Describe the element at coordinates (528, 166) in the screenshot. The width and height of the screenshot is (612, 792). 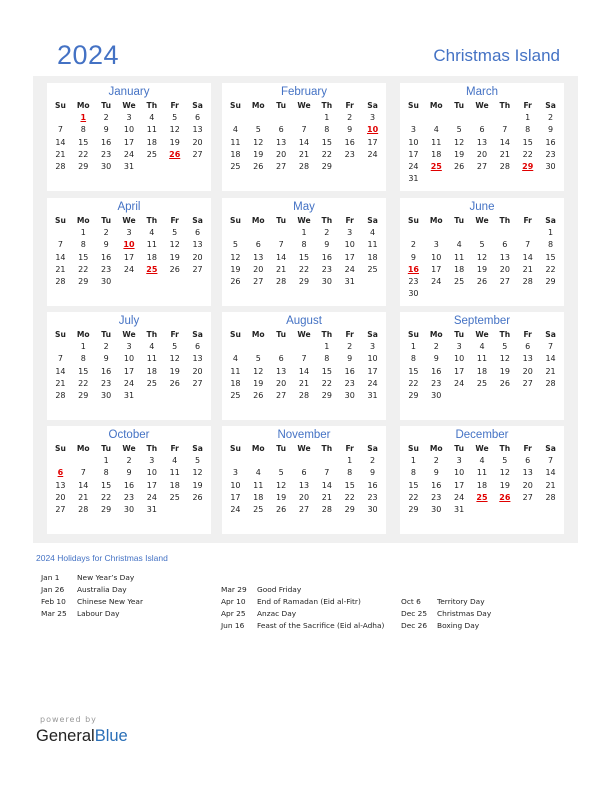
I see `holiday-day: 29` at that location.